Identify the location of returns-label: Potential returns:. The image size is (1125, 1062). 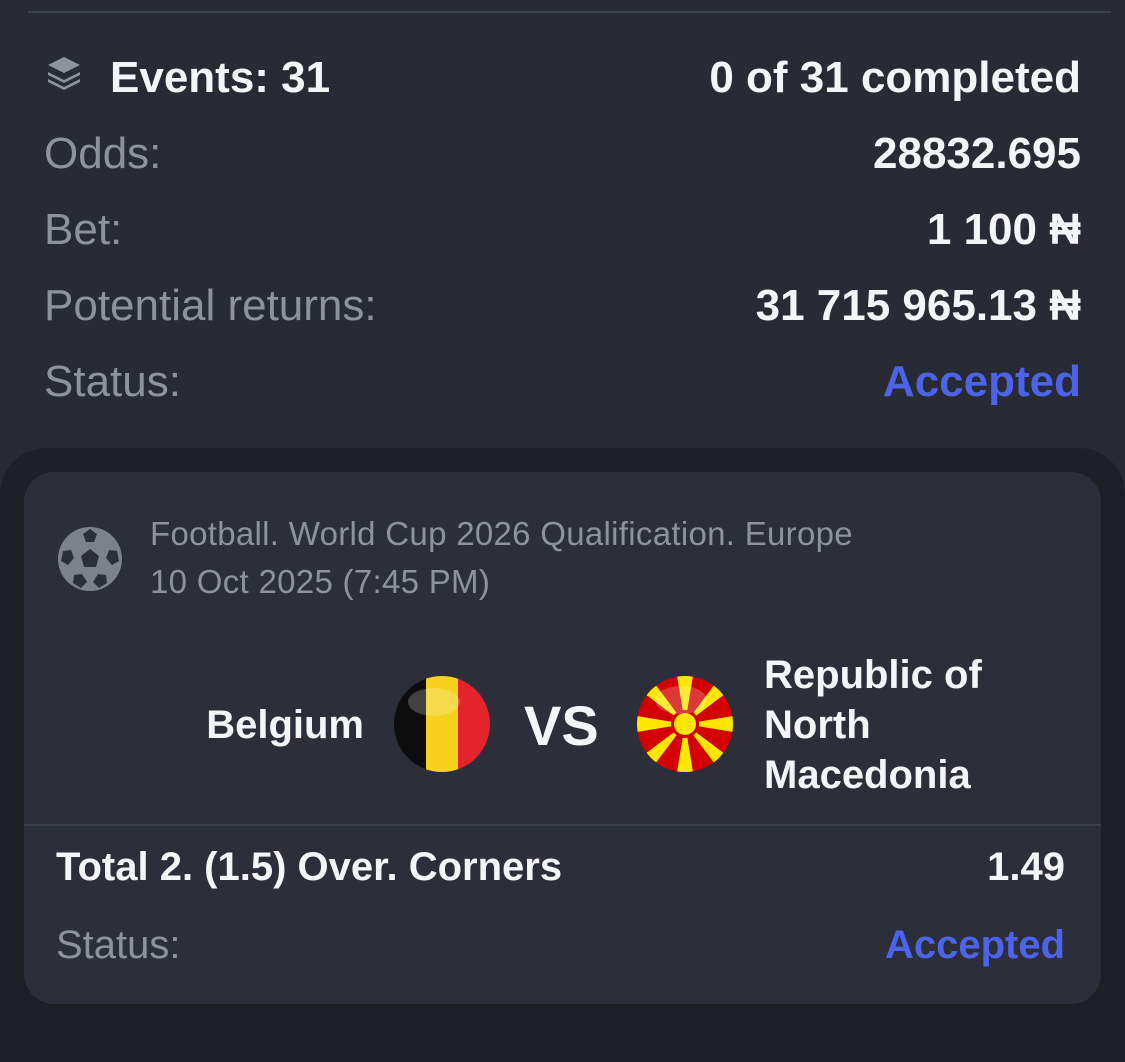
(210, 305).